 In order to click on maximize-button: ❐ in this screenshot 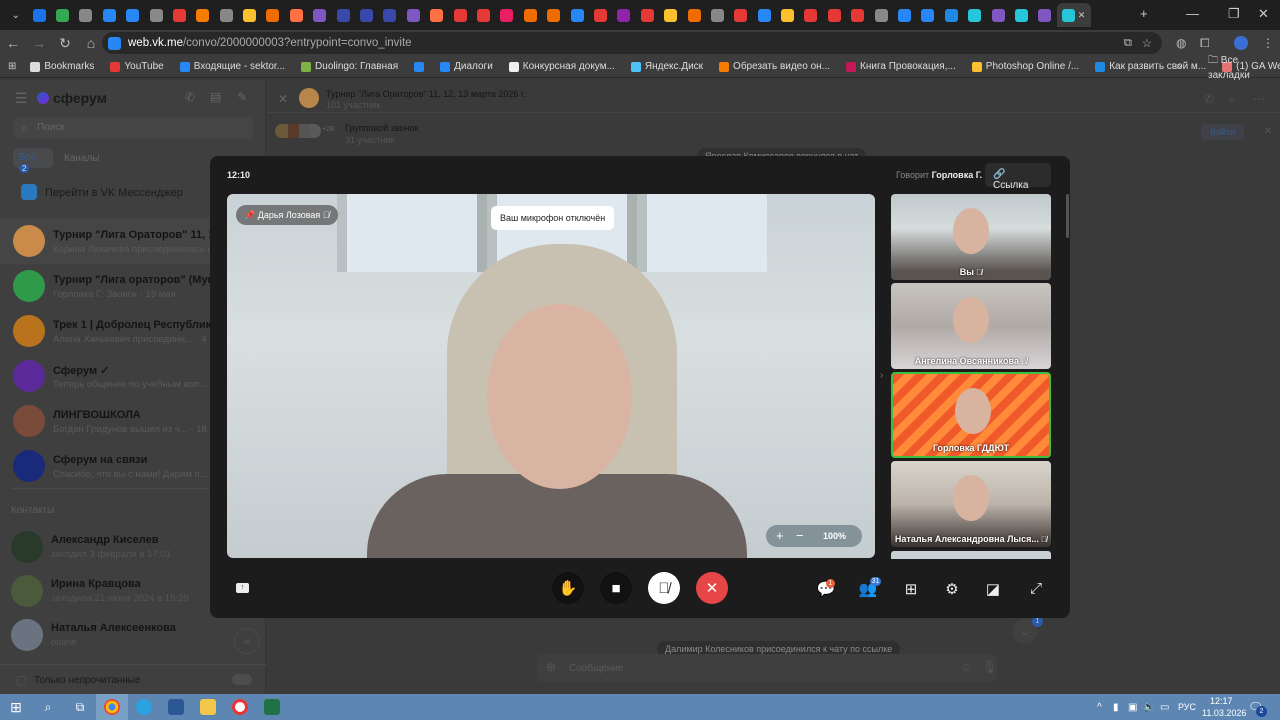, I will do `click(1234, 14)`.